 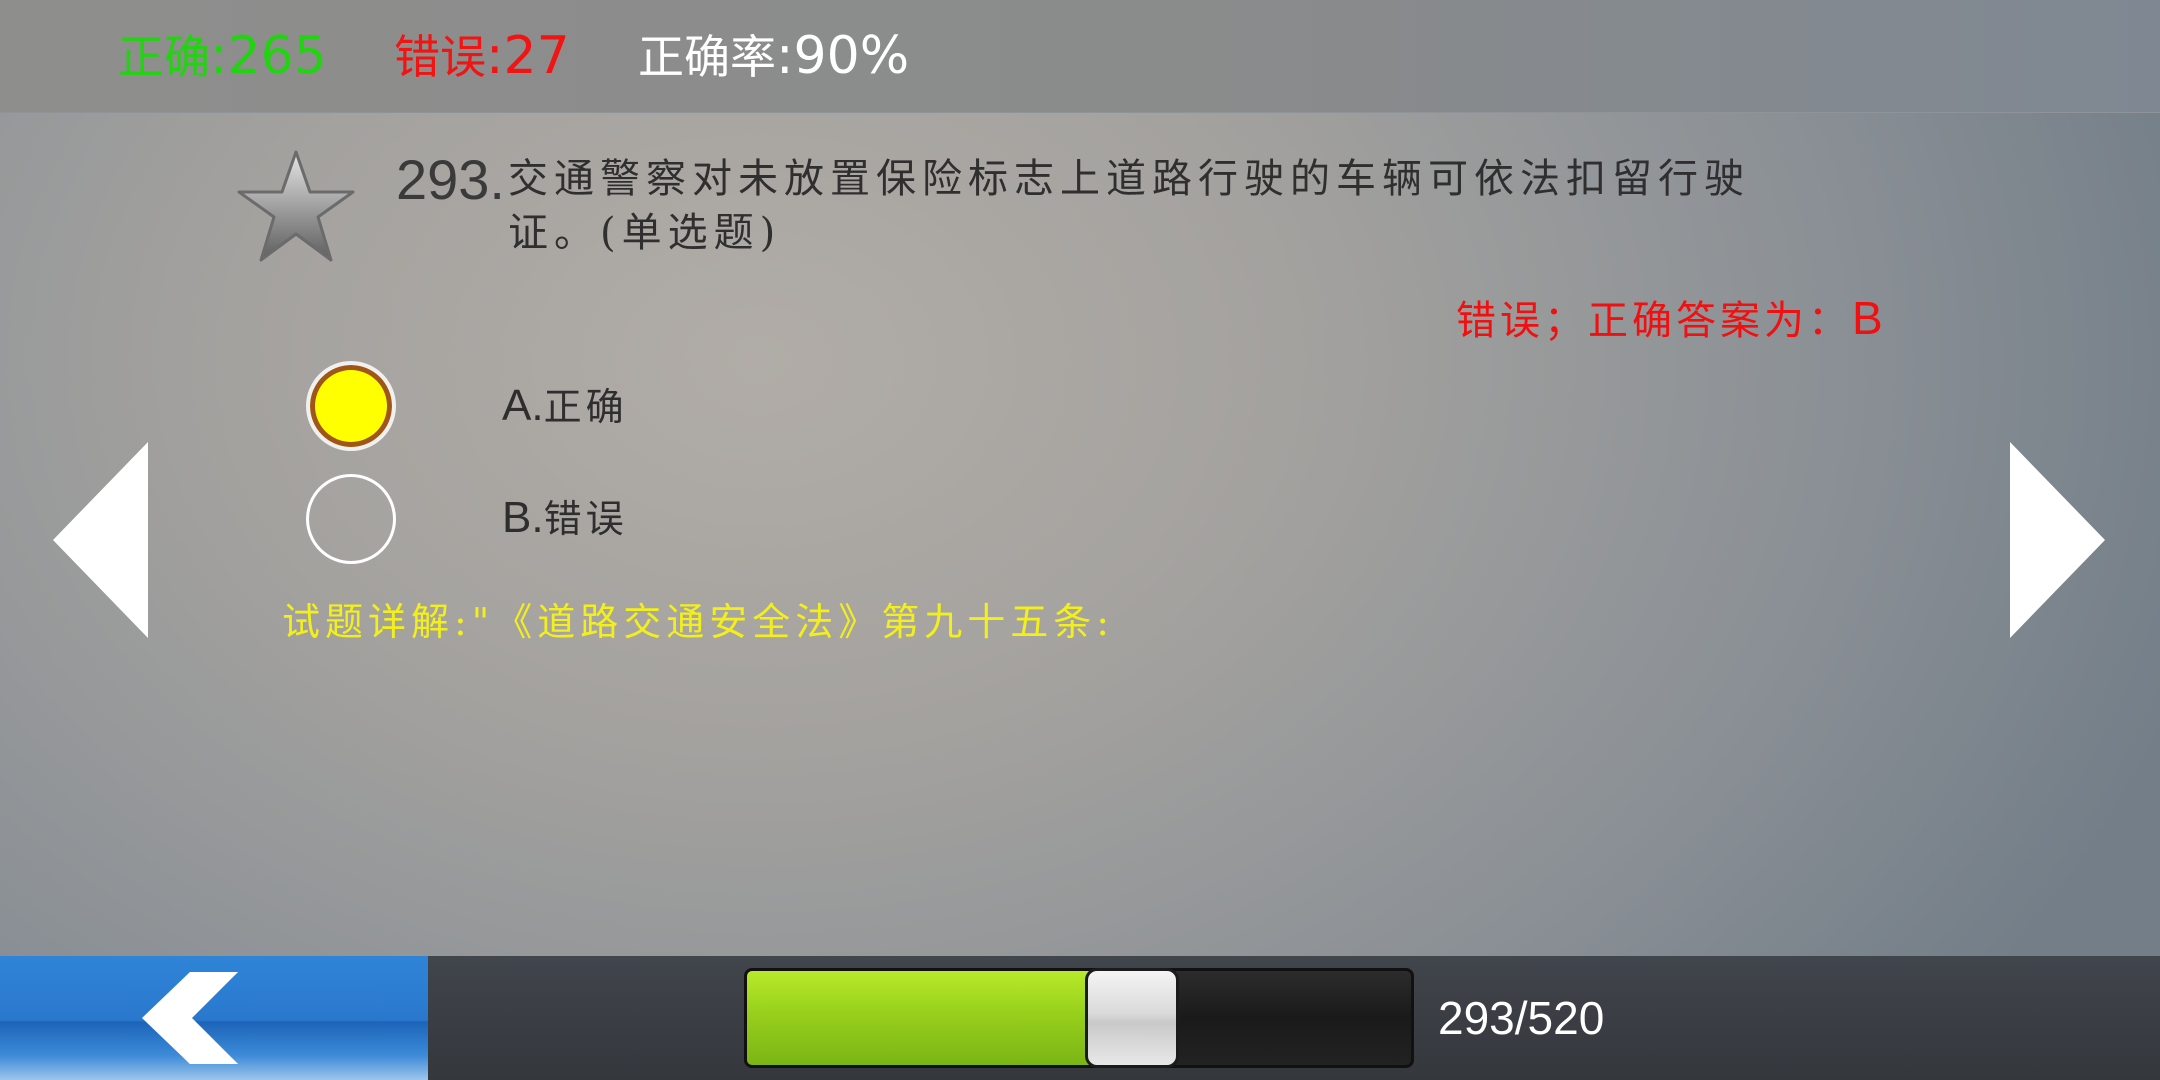 I want to click on option-b-radio, so click(x=351, y=519).